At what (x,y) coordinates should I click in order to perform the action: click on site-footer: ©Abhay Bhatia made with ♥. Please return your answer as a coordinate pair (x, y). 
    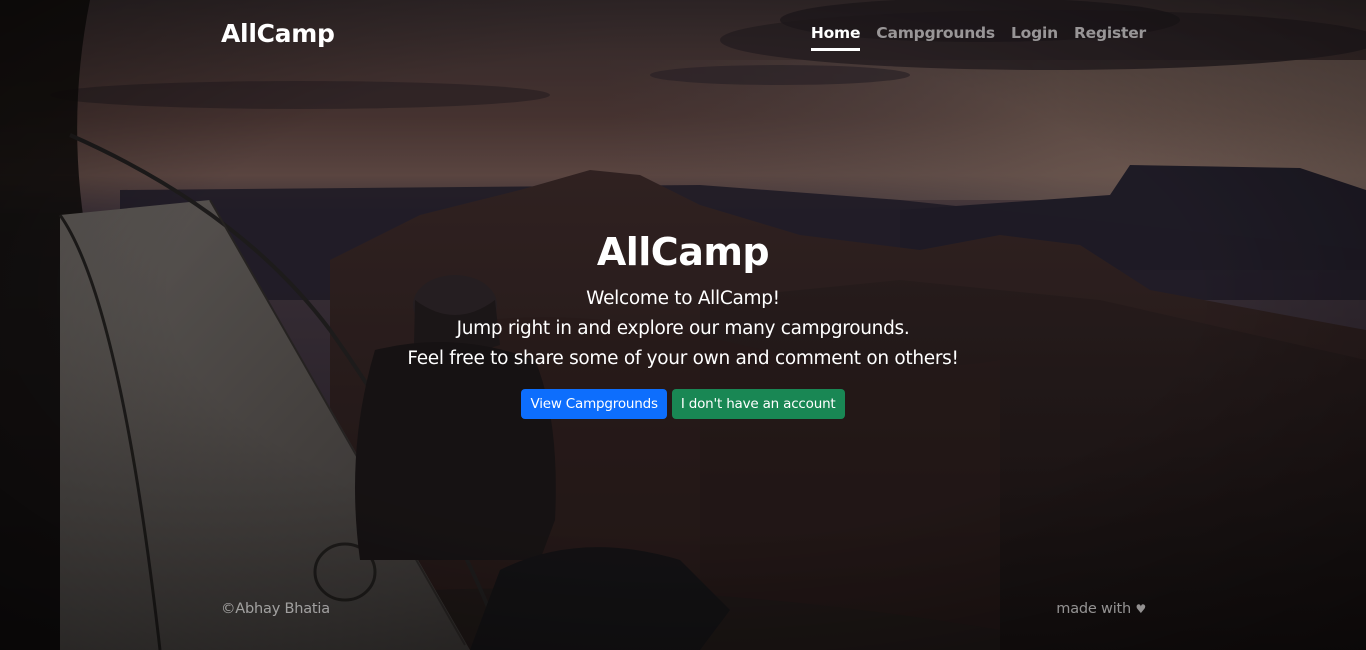
    Looking at the image, I should click on (683, 609).